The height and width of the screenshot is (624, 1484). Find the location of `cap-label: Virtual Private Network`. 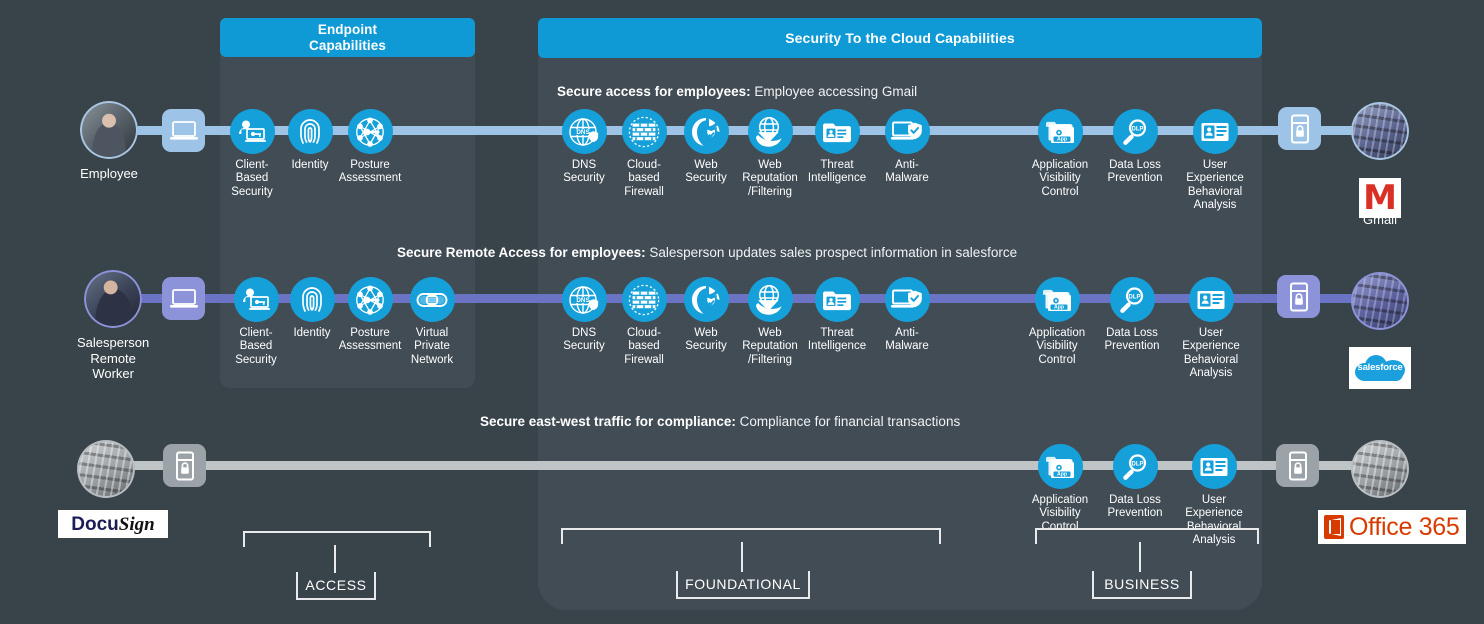

cap-label: Virtual Private Network is located at coordinates (432, 346).